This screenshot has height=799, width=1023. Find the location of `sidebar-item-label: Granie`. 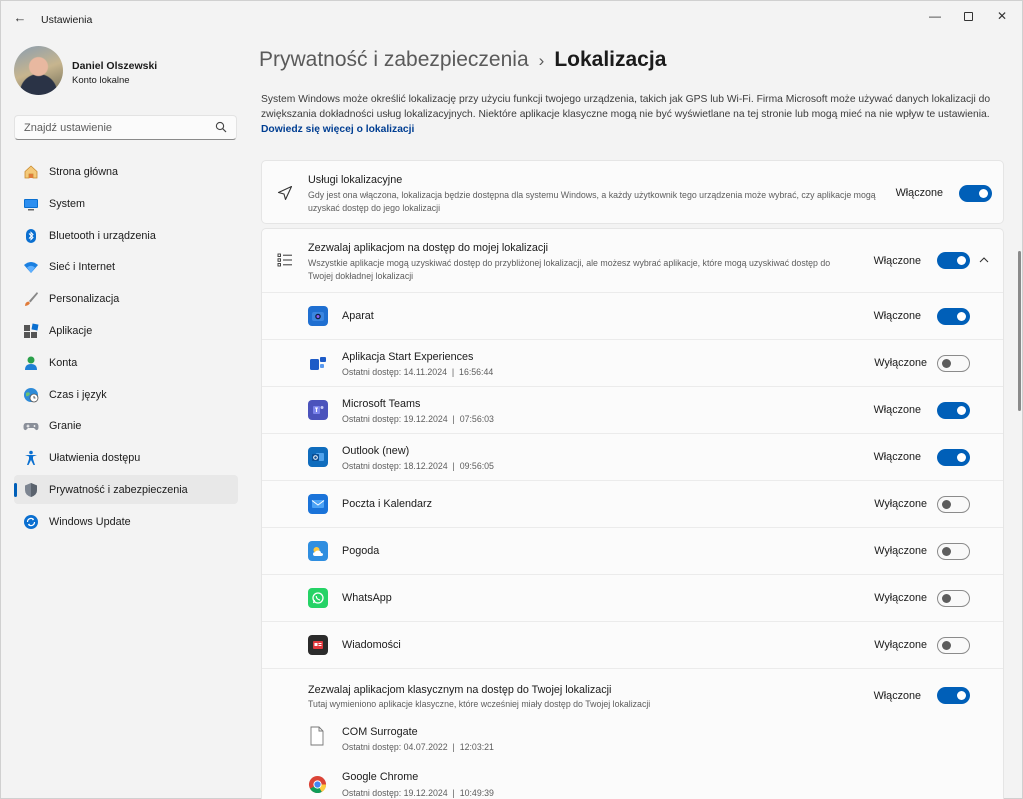

sidebar-item-label: Granie is located at coordinates (65, 426).